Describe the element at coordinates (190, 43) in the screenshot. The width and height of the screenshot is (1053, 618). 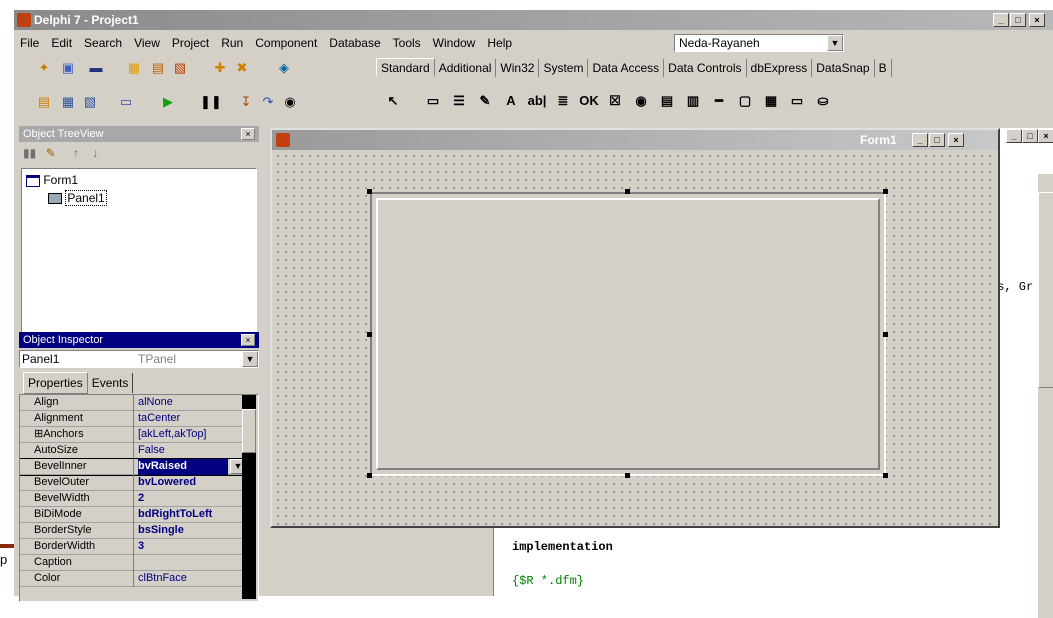
I see `menu-project: Project` at that location.